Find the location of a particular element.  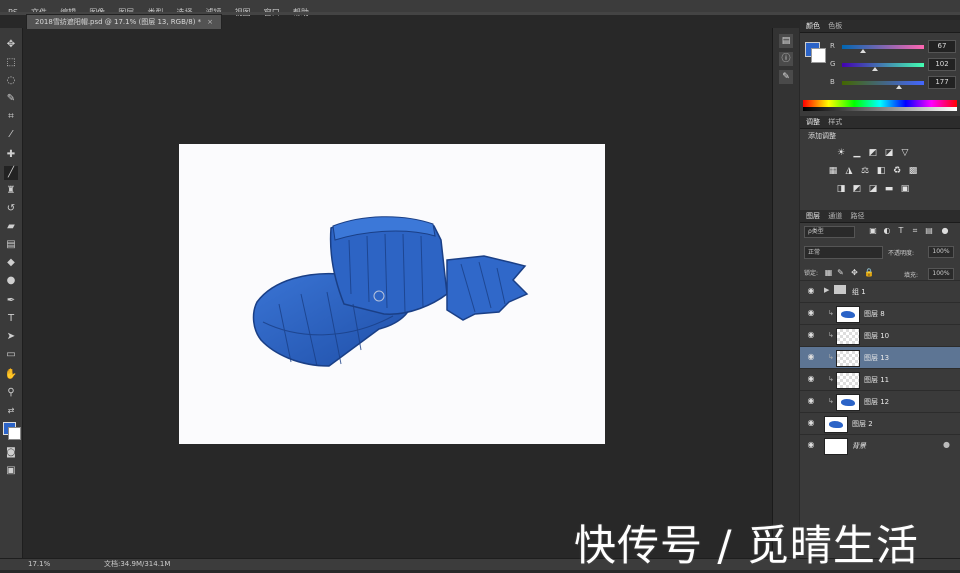

red-knob is located at coordinates (863, 51).